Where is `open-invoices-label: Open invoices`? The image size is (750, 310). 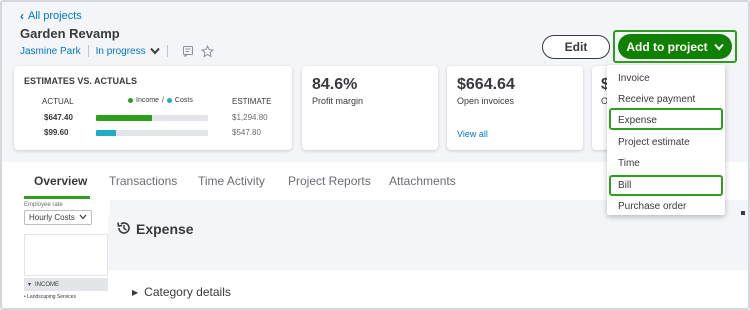 open-invoices-label: Open invoices is located at coordinates (486, 101).